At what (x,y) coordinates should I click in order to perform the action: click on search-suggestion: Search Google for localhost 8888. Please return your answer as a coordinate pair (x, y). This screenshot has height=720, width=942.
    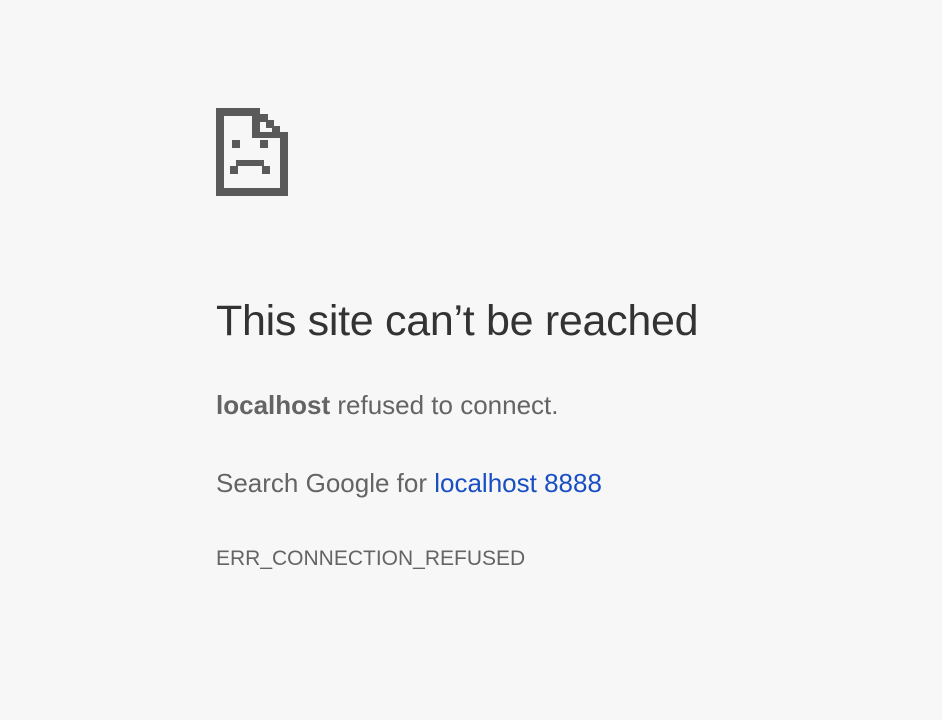
    Looking at the image, I should click on (409, 483).